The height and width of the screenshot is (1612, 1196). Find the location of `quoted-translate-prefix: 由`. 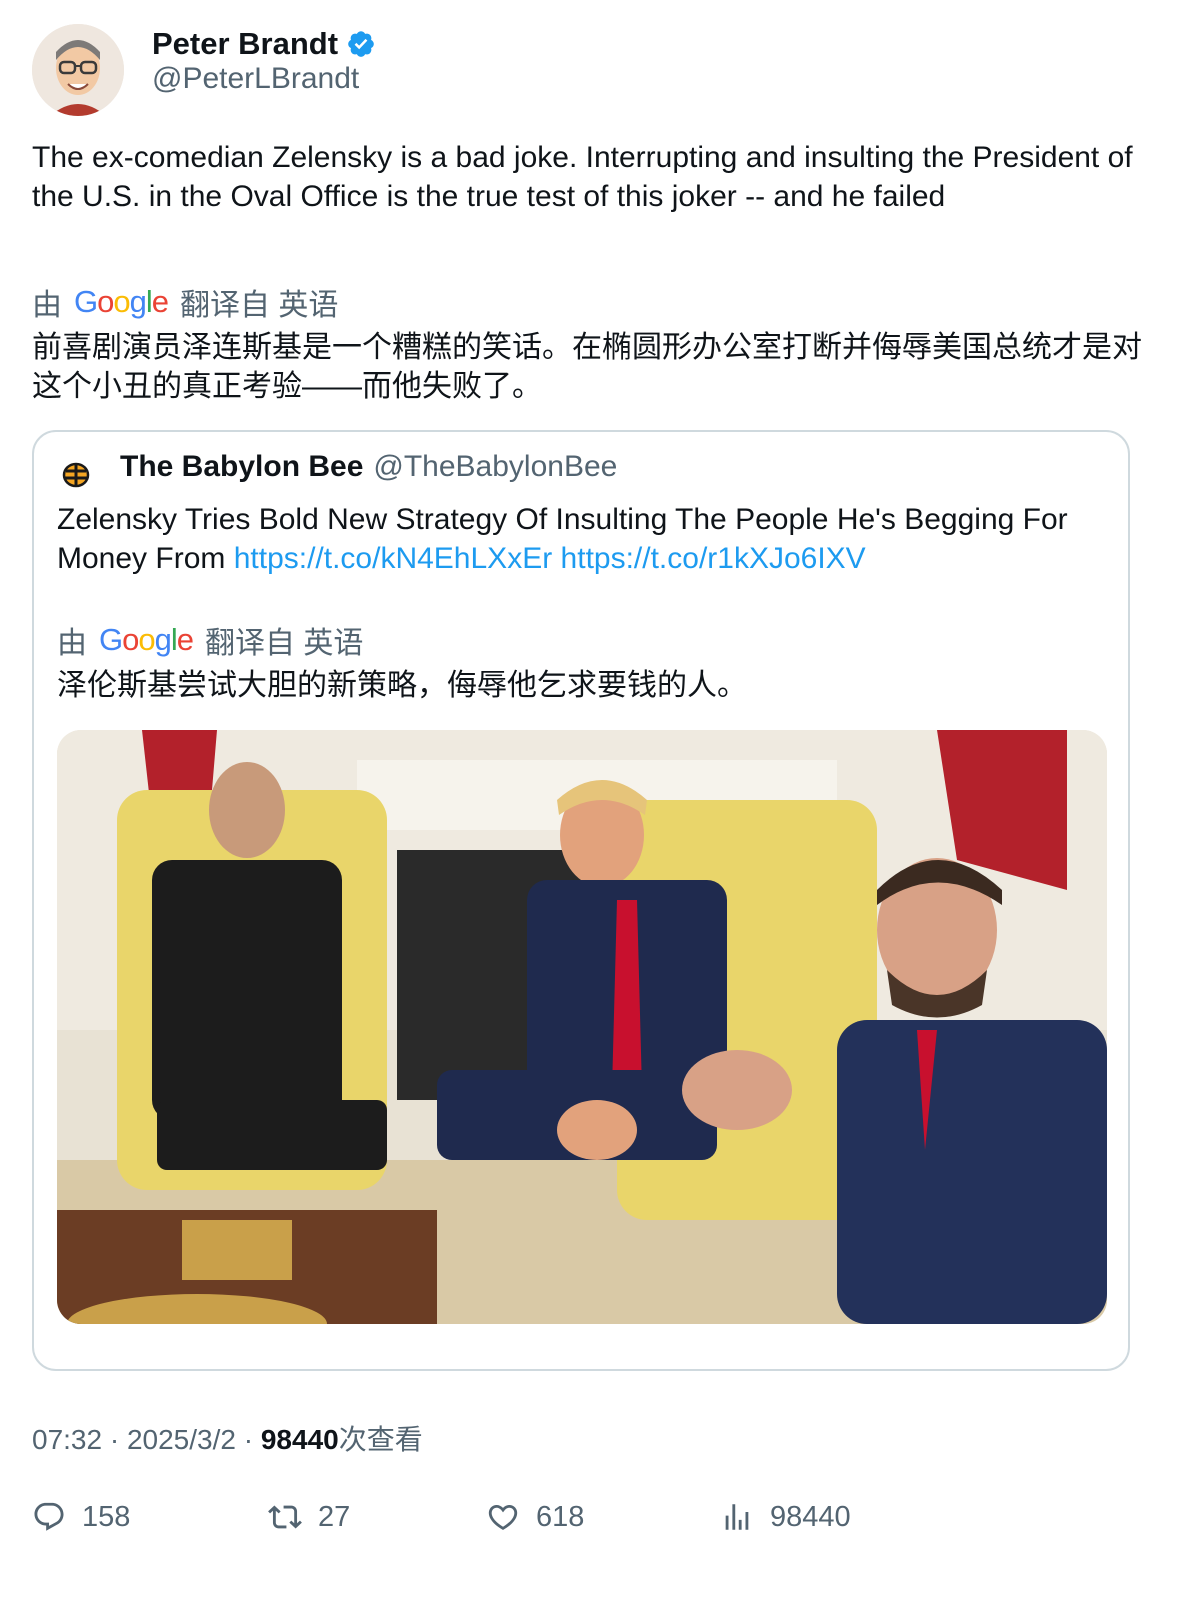

quoted-translate-prefix: 由 is located at coordinates (72, 643).